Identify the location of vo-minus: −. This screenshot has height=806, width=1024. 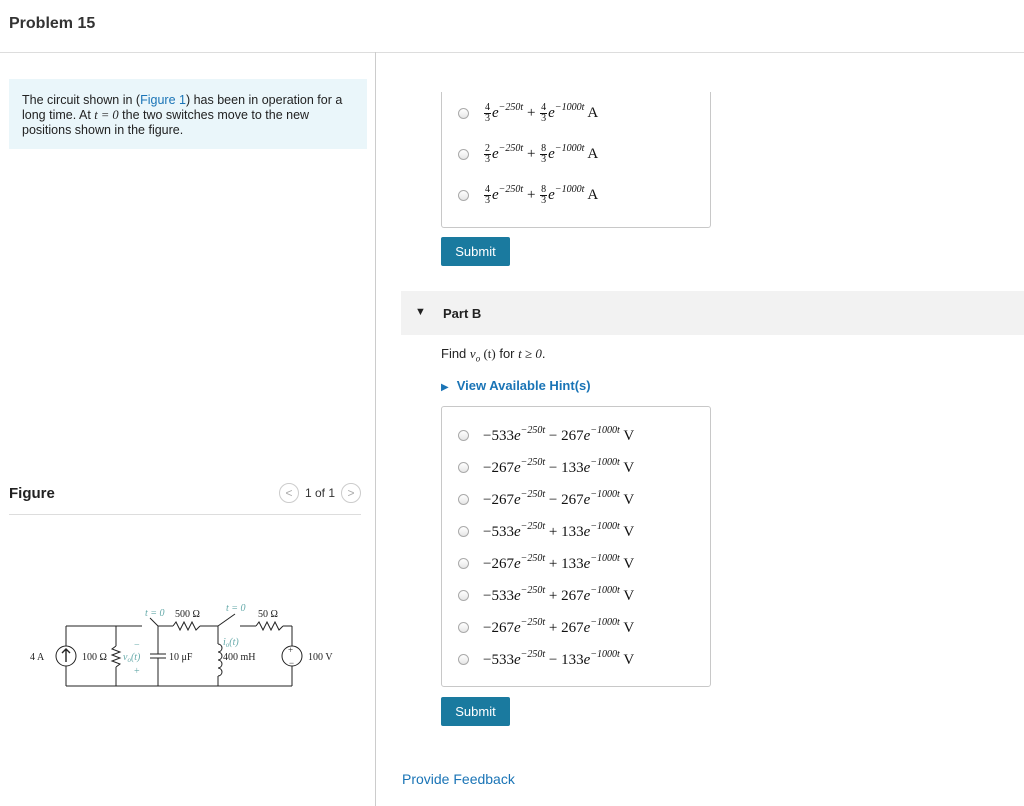
(137, 645).